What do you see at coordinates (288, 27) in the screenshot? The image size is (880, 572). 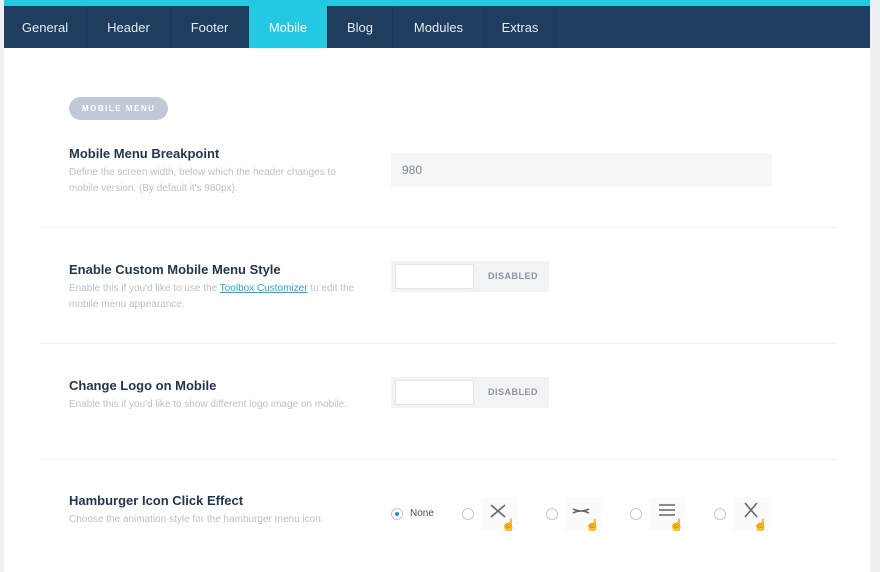 I see `tab-mobile: Mobile` at bounding box center [288, 27].